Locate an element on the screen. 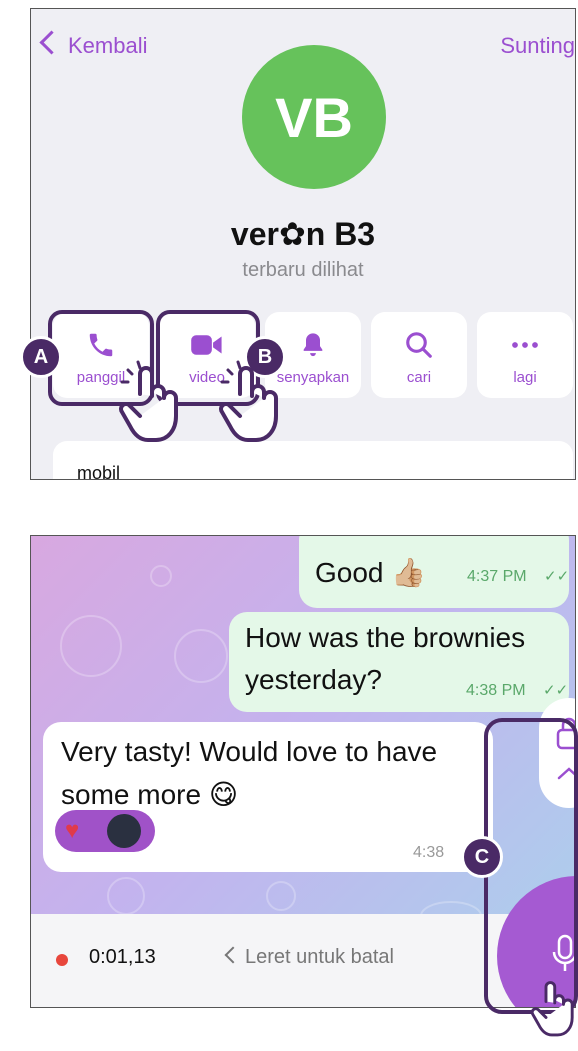 The image size is (578, 1051). info-card: mobil is located at coordinates (313, 460).